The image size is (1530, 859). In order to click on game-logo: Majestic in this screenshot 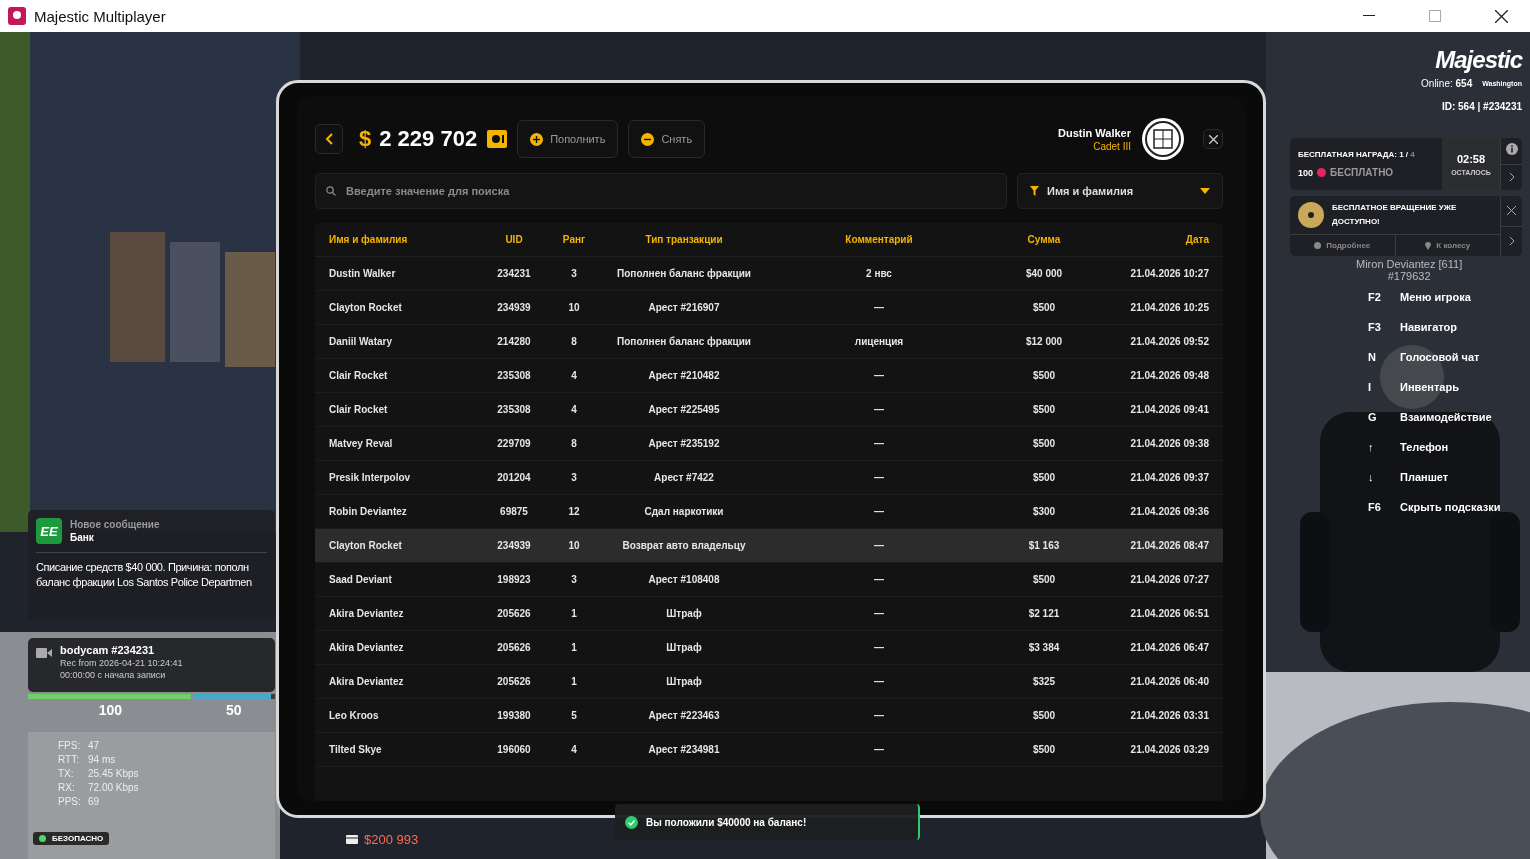, I will do `click(1478, 60)`.